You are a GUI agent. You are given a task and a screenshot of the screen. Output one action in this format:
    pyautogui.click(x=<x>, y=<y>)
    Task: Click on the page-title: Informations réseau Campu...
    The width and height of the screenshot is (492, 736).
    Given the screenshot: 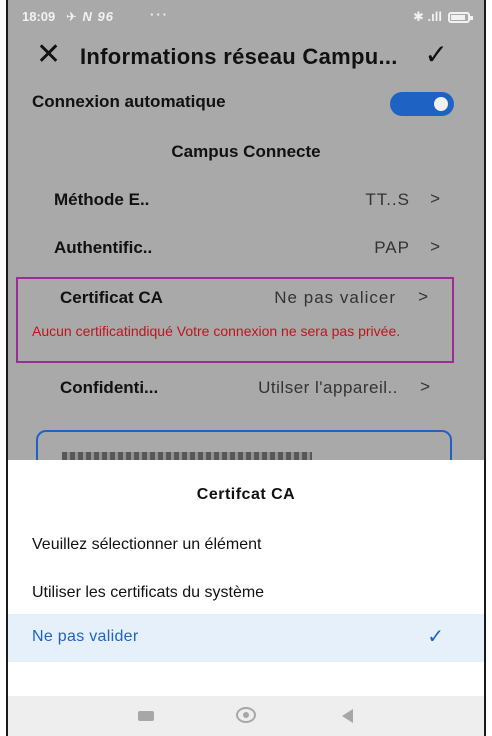 What is the action you would take?
    pyautogui.click(x=239, y=56)
    